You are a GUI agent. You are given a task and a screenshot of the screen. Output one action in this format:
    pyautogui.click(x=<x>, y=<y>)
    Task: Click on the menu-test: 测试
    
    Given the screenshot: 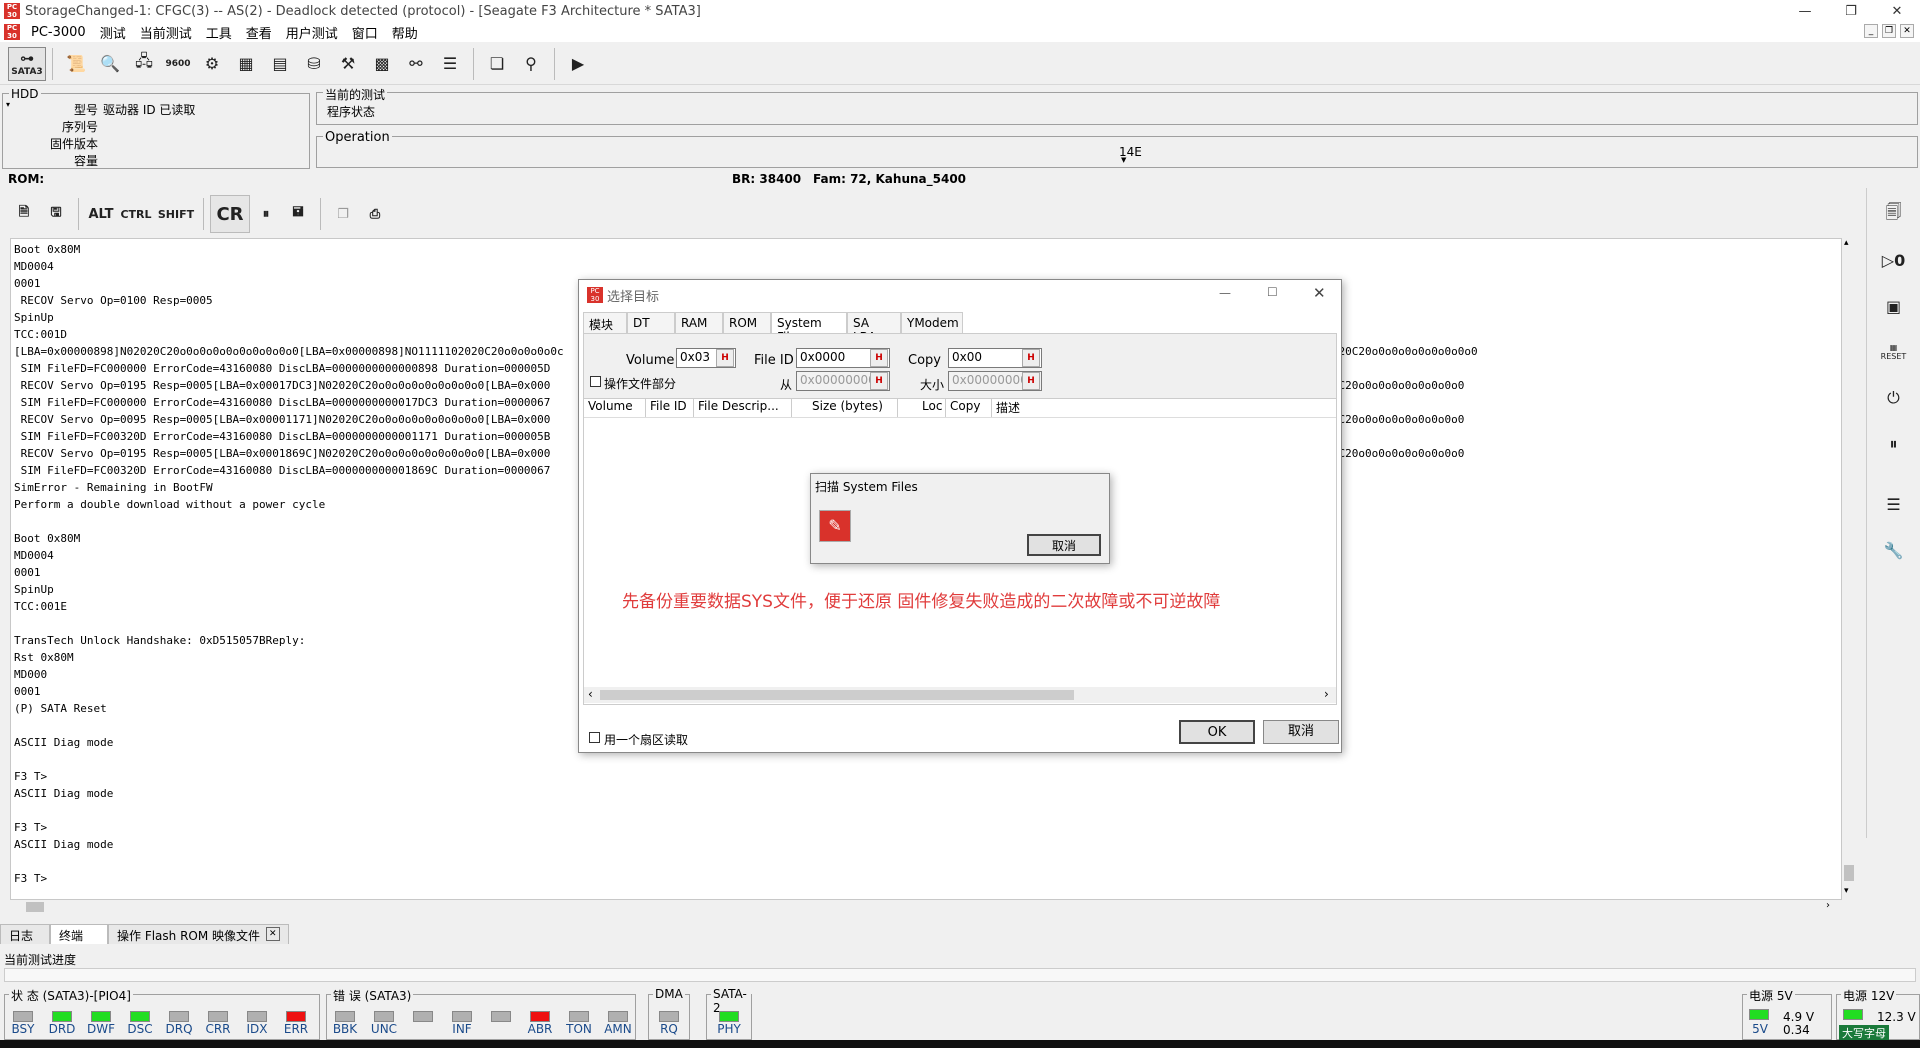 What is the action you would take?
    pyautogui.click(x=113, y=32)
    